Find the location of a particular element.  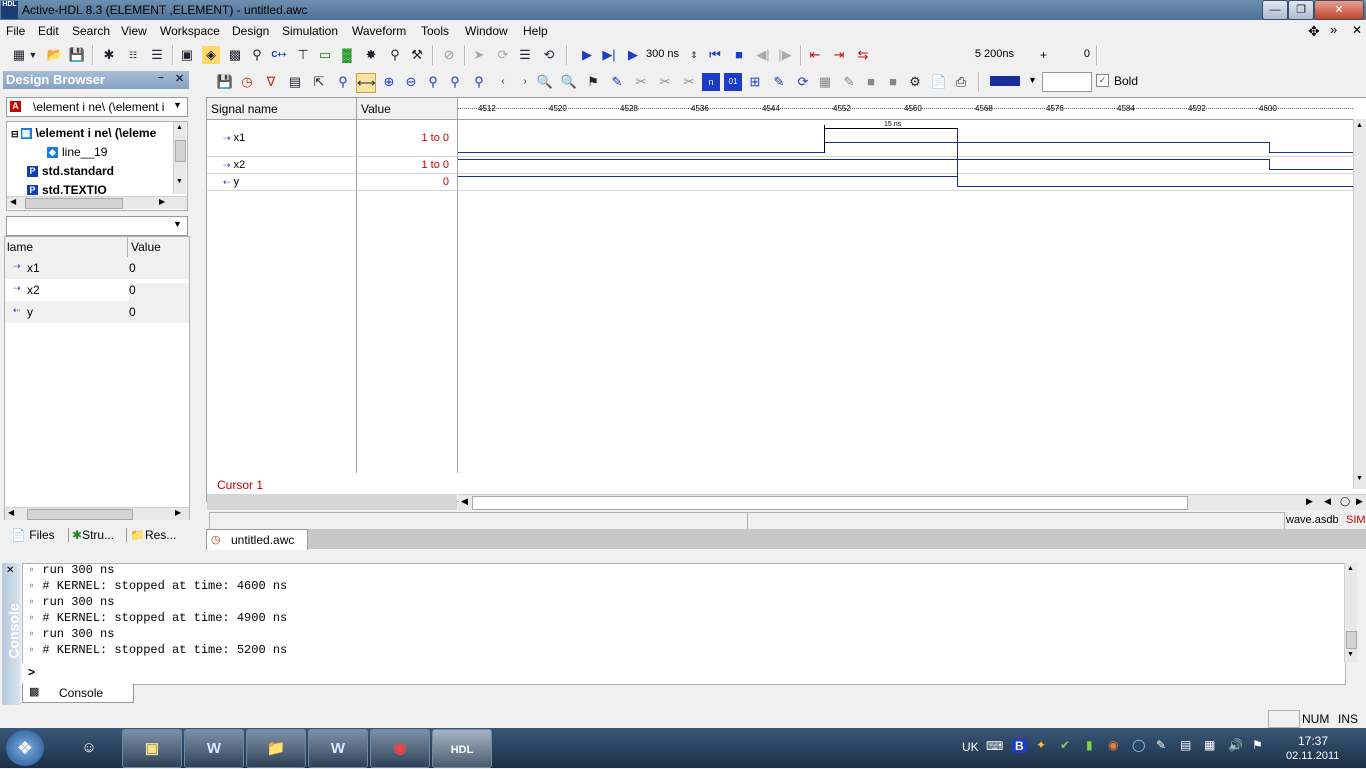

refresh-icon: ⟳ is located at coordinates (803, 82).